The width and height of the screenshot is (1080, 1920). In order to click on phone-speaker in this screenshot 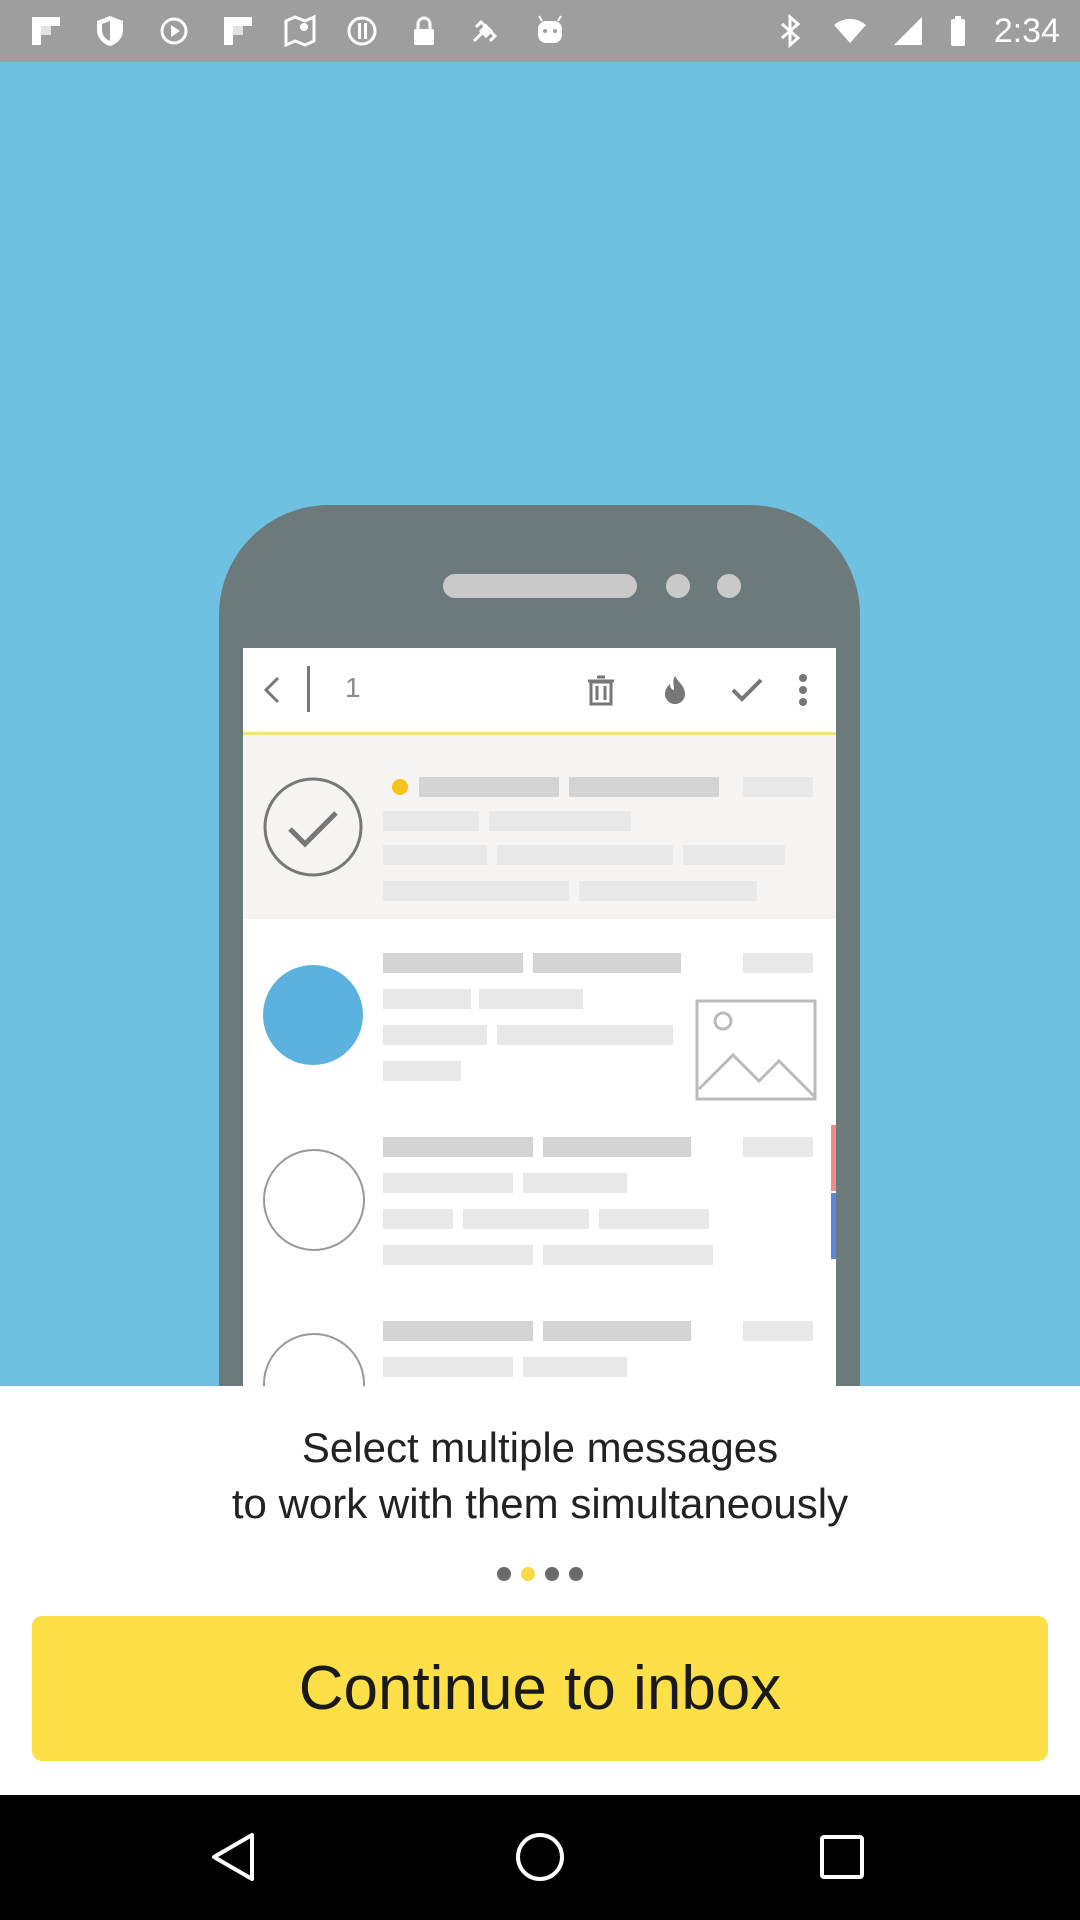, I will do `click(540, 586)`.